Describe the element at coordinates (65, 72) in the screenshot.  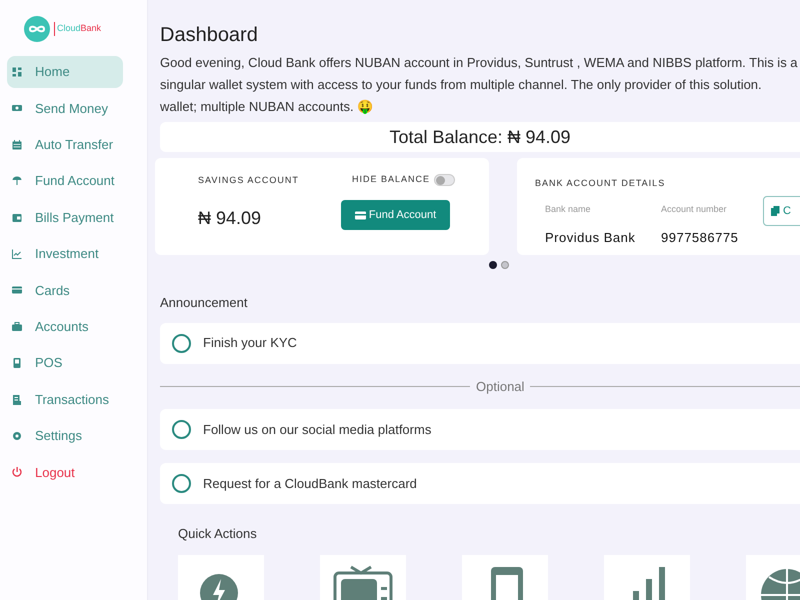
I see `sidebar-item: Home` at that location.